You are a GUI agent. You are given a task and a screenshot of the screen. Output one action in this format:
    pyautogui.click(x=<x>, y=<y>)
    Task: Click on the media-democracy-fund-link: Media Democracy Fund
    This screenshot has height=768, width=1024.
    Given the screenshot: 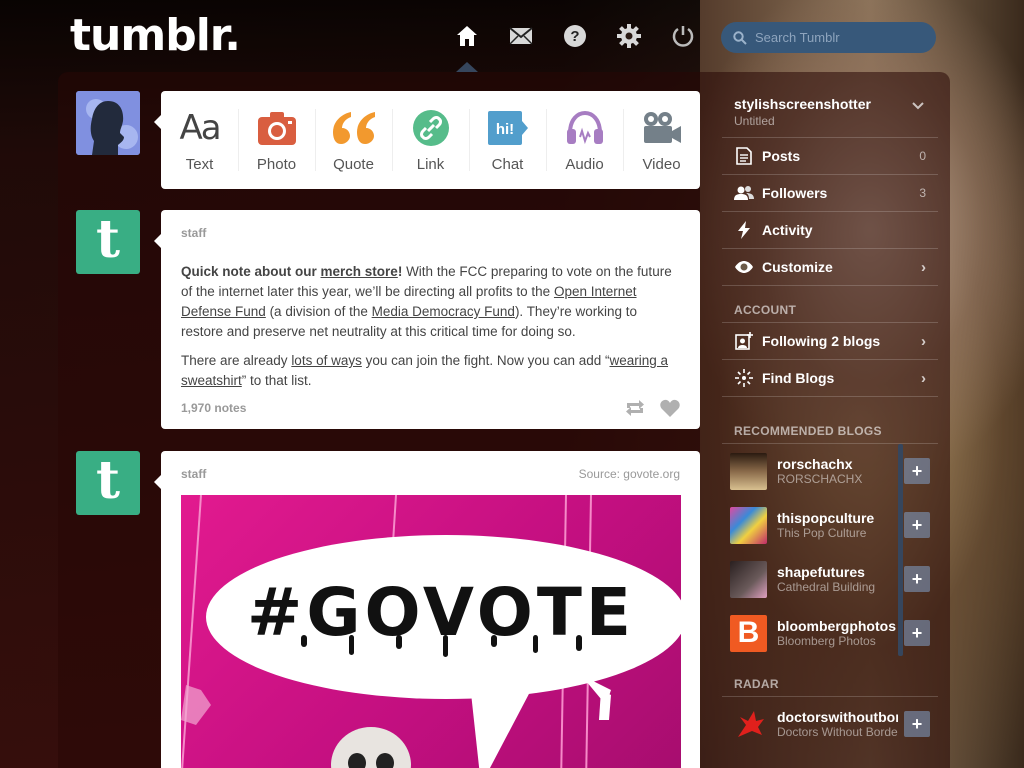 What is the action you would take?
    pyautogui.click(x=443, y=311)
    